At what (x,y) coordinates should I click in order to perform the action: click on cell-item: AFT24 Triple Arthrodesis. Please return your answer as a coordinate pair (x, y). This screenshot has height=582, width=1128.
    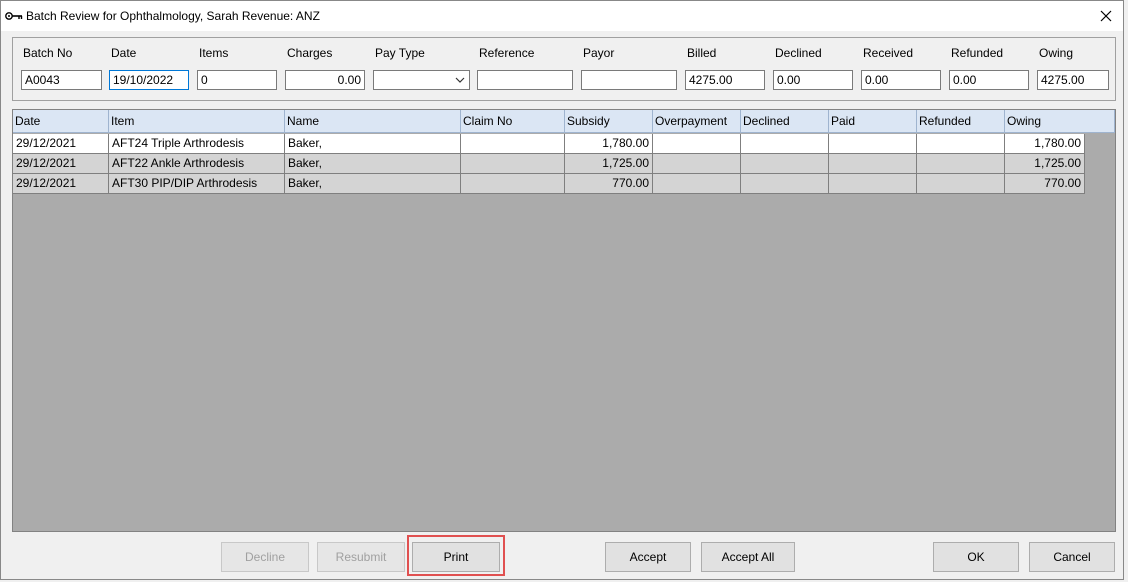
    Looking at the image, I should click on (197, 144).